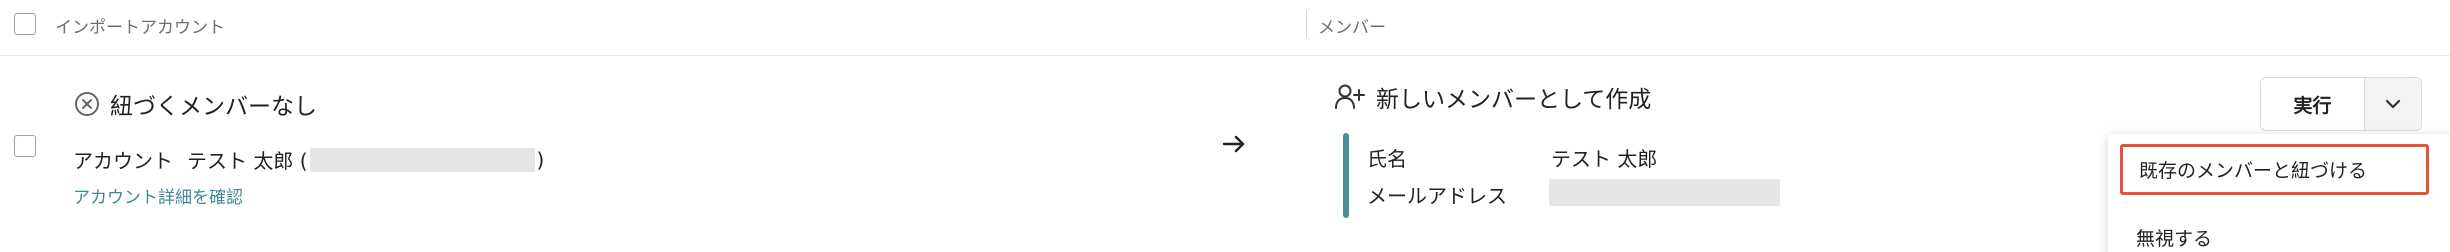  I want to click on account-name: テスト 太郎 (, so click(247, 161).